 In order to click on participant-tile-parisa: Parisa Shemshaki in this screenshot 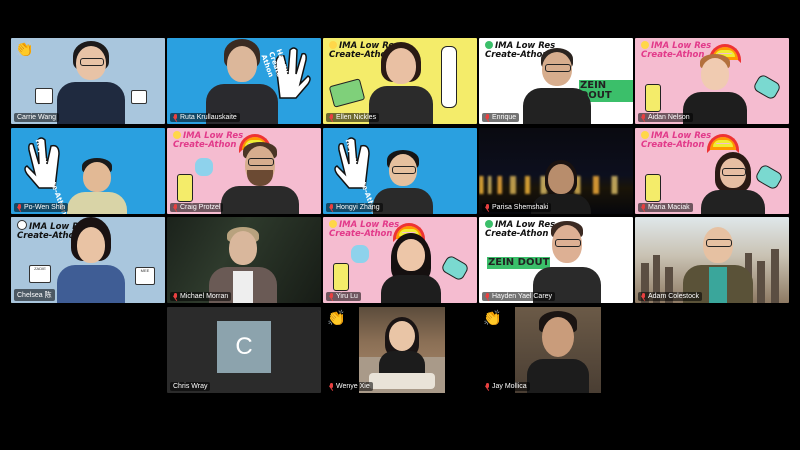, I will do `click(556, 171)`.